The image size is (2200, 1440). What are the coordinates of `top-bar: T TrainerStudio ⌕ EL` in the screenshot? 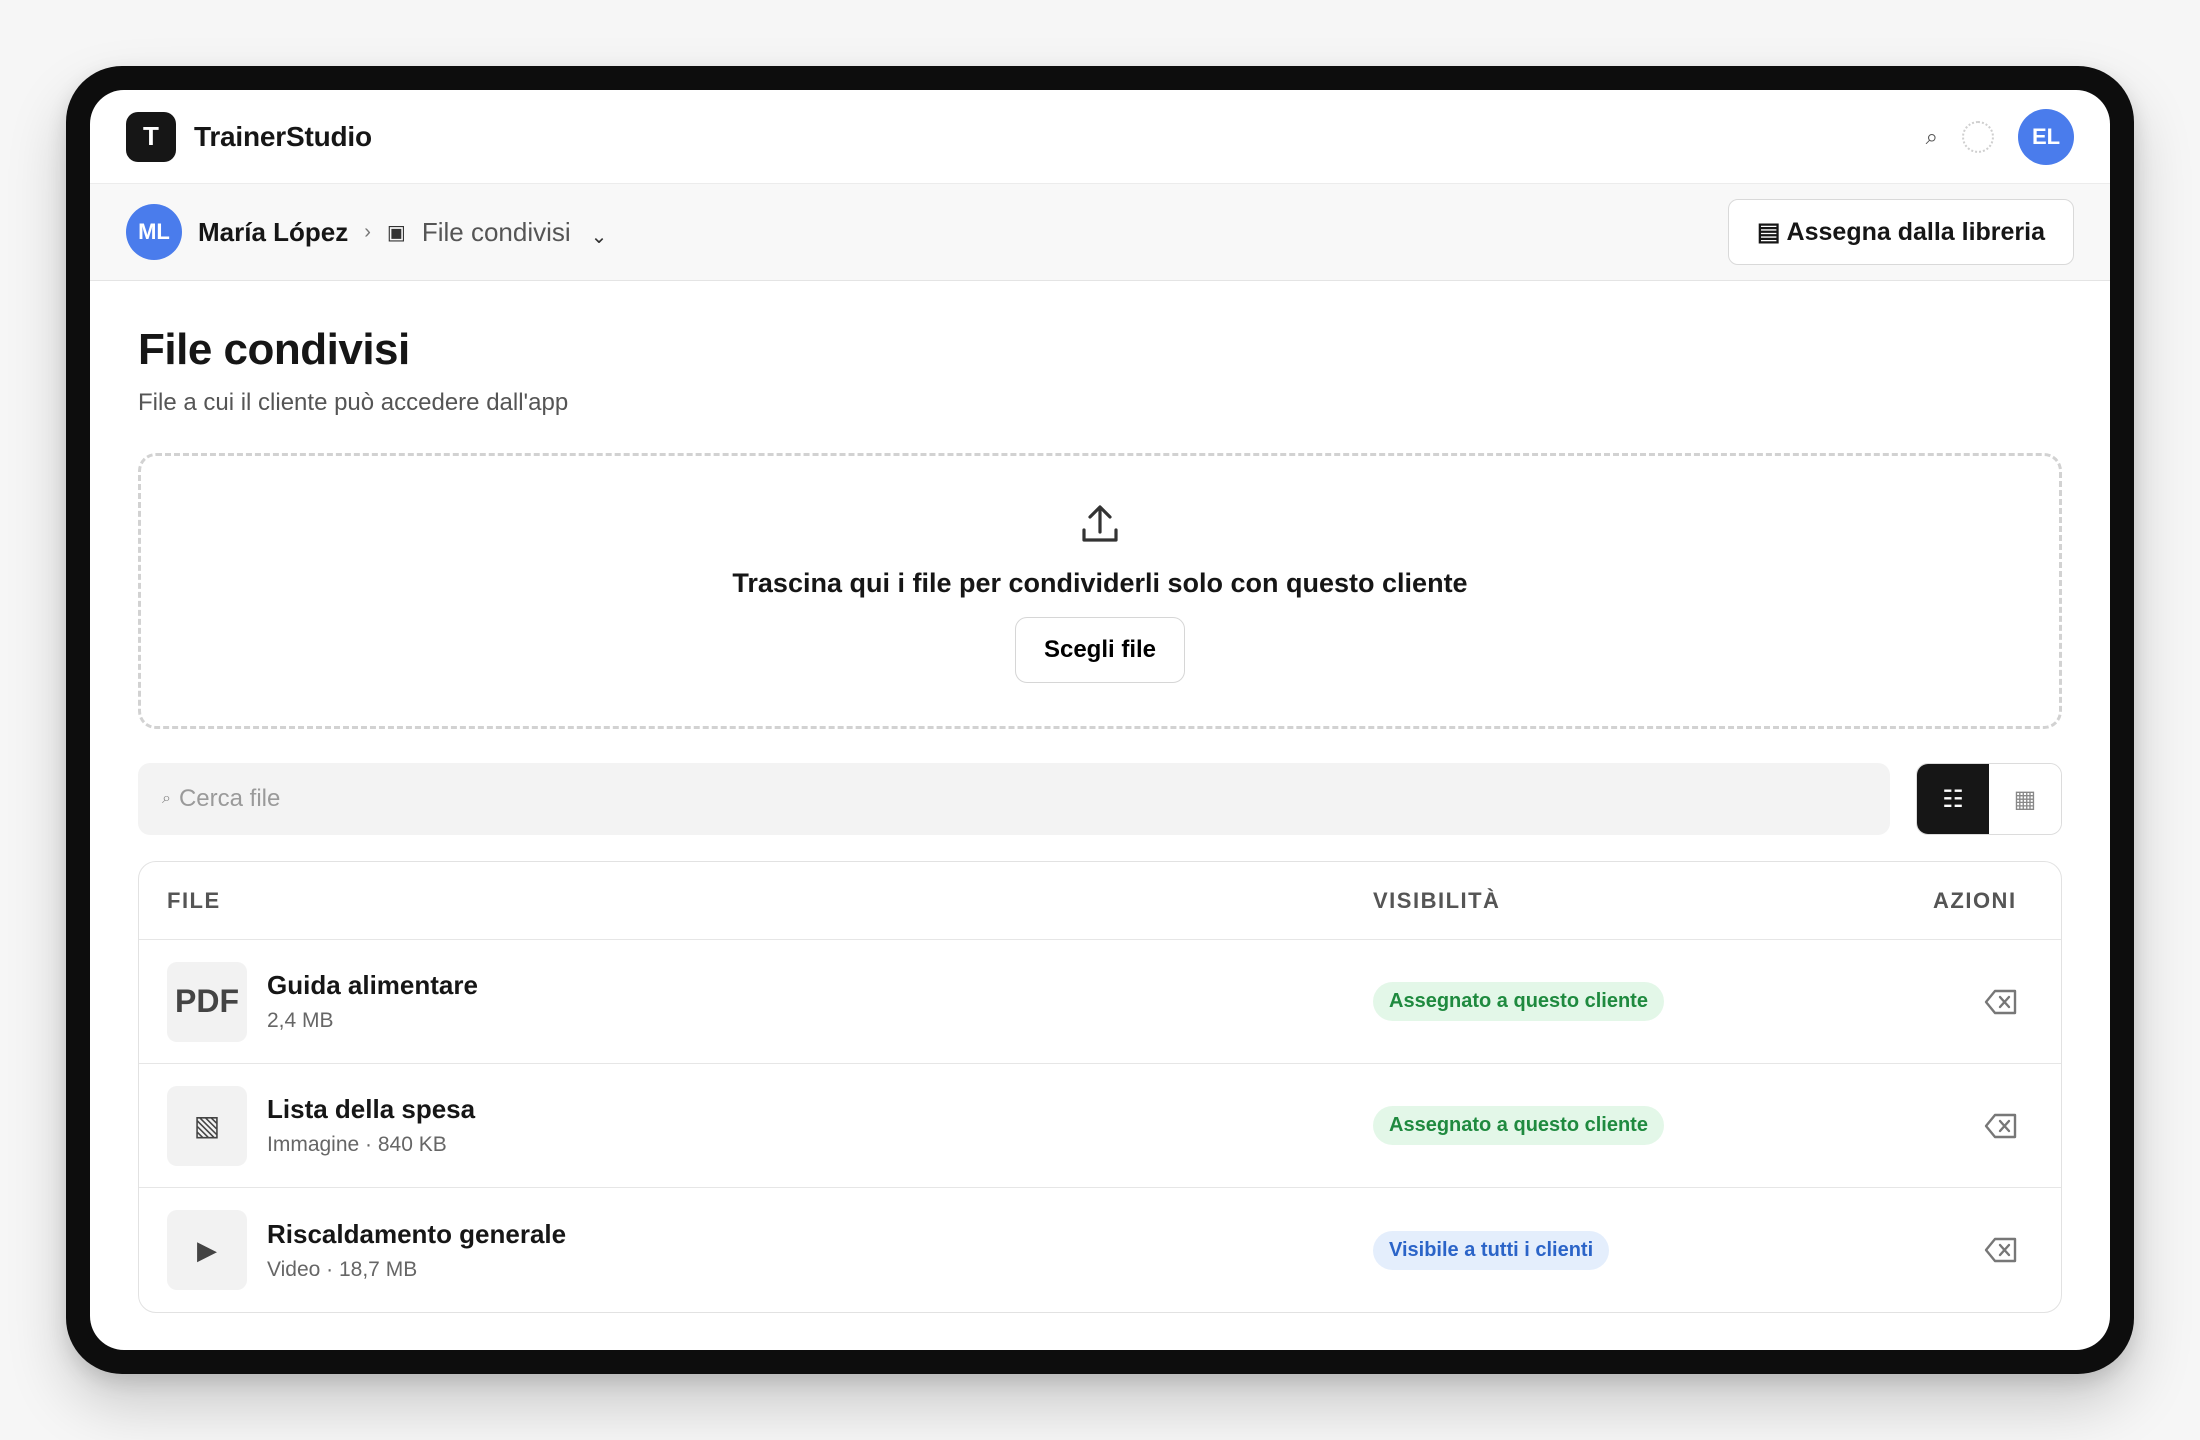 It's located at (1100, 137).